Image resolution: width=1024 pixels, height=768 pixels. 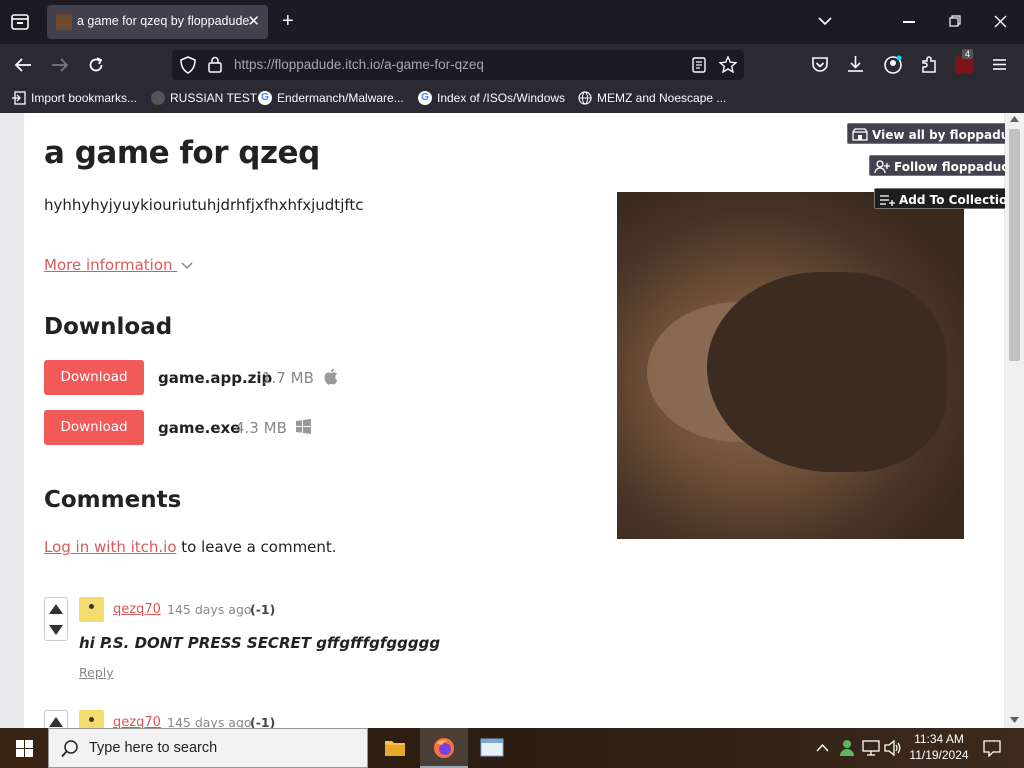 I want to click on page-scrollbar, so click(x=1014, y=420).